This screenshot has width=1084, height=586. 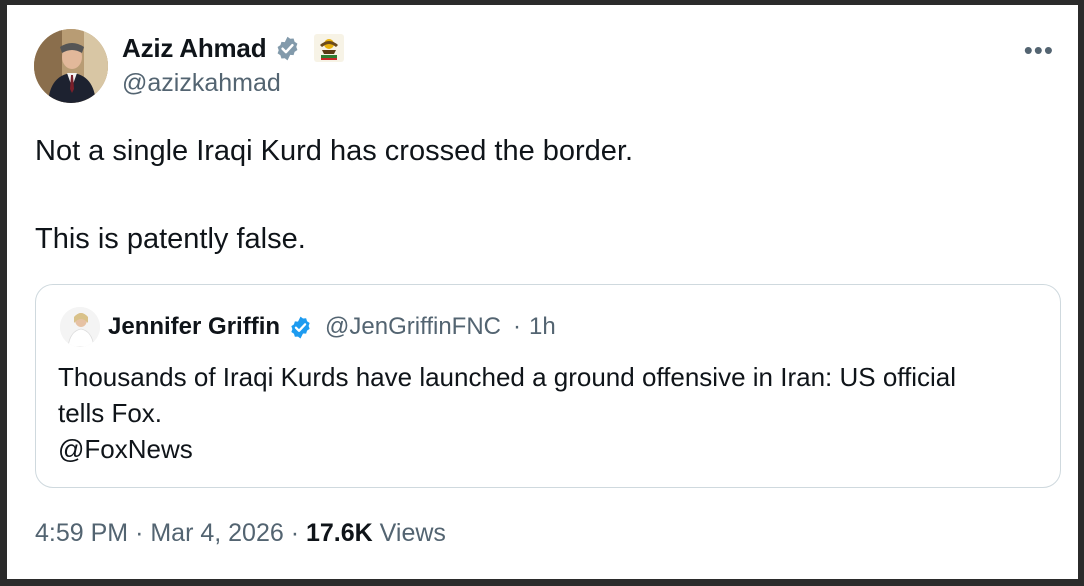 What do you see at coordinates (412, 533) in the screenshot?
I see `views-label: Views` at bounding box center [412, 533].